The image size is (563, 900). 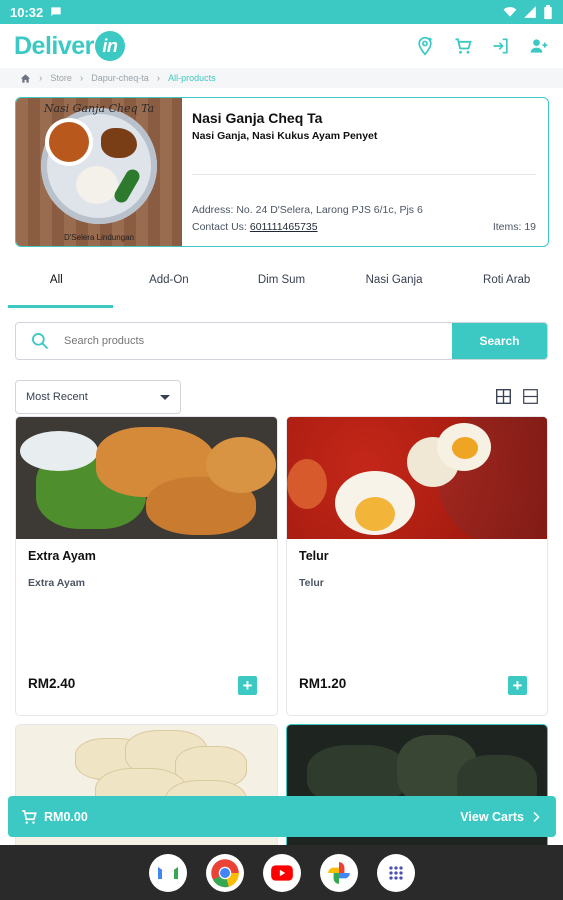 I want to click on list-view-icon, so click(x=530, y=396).